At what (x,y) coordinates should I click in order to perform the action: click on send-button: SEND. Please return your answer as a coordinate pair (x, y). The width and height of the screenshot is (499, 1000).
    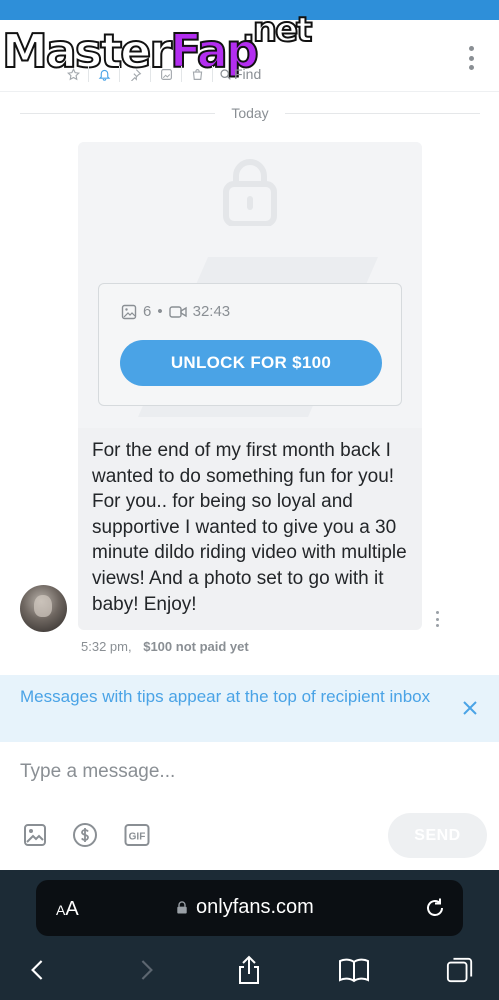
    Looking at the image, I should click on (437, 835).